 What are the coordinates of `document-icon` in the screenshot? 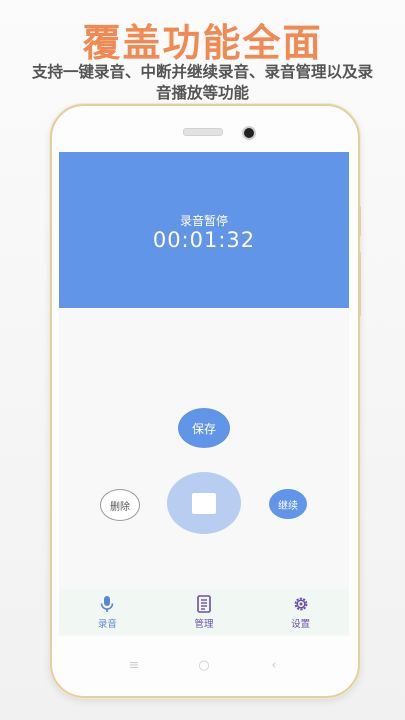 It's located at (204, 603).